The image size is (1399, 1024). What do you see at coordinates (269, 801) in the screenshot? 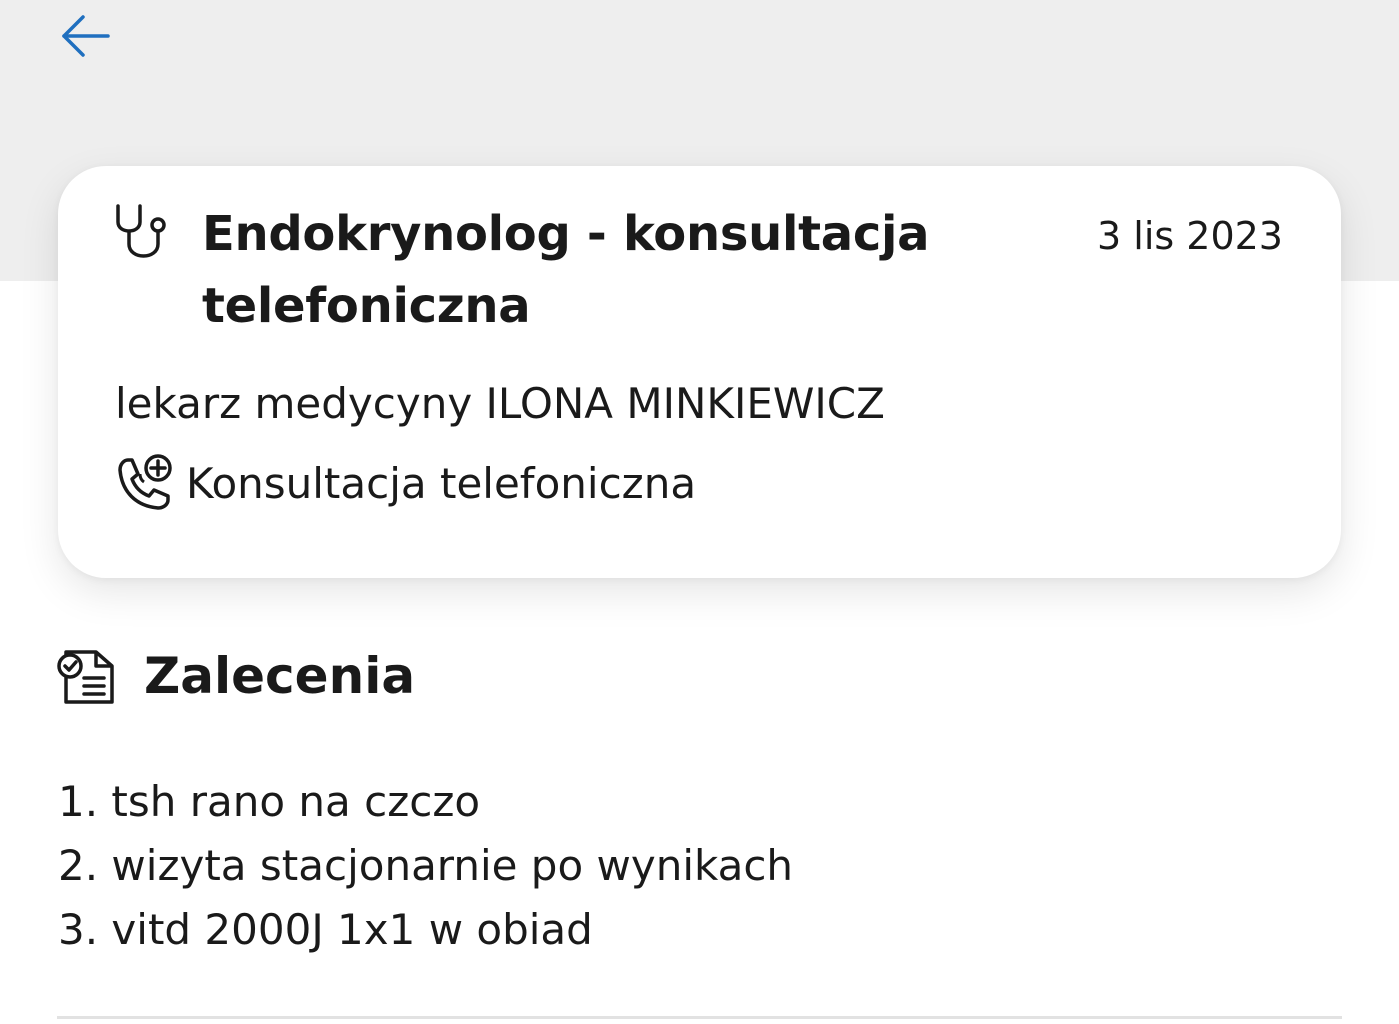
I see `list-item: 1. tsh rano na czczo` at bounding box center [269, 801].